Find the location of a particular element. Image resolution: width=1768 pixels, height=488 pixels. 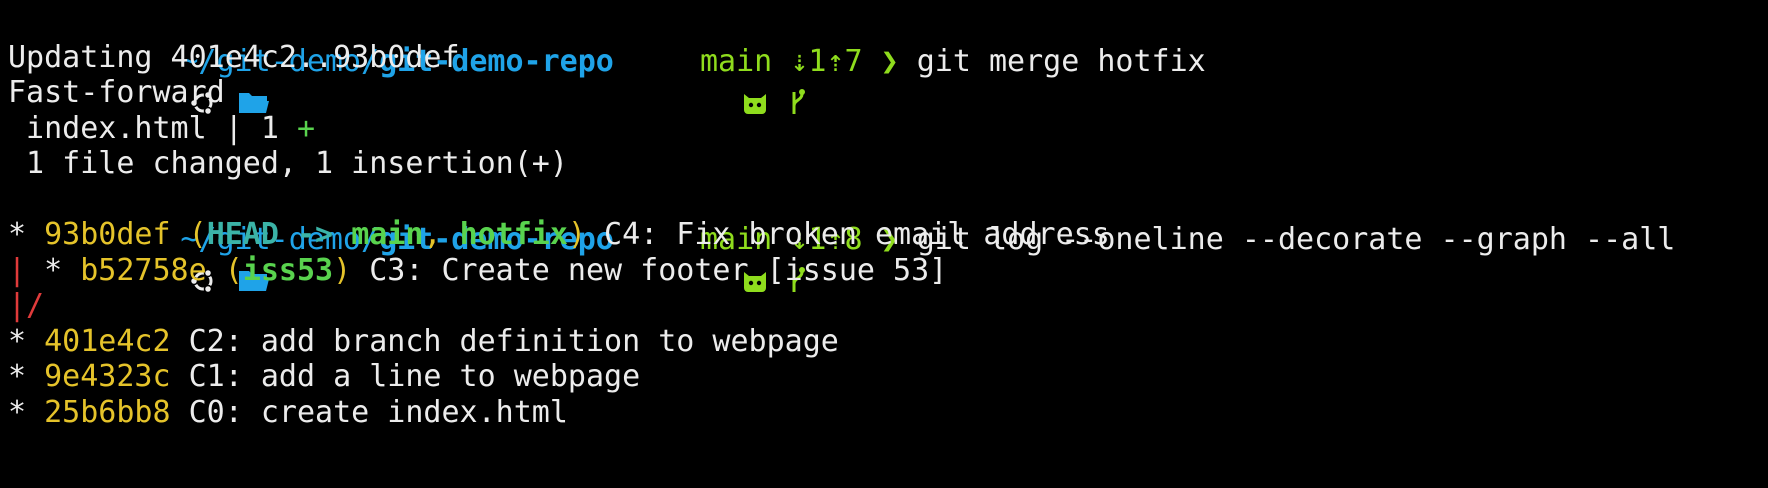

decoration-branch: hotfix is located at coordinates (513, 234).